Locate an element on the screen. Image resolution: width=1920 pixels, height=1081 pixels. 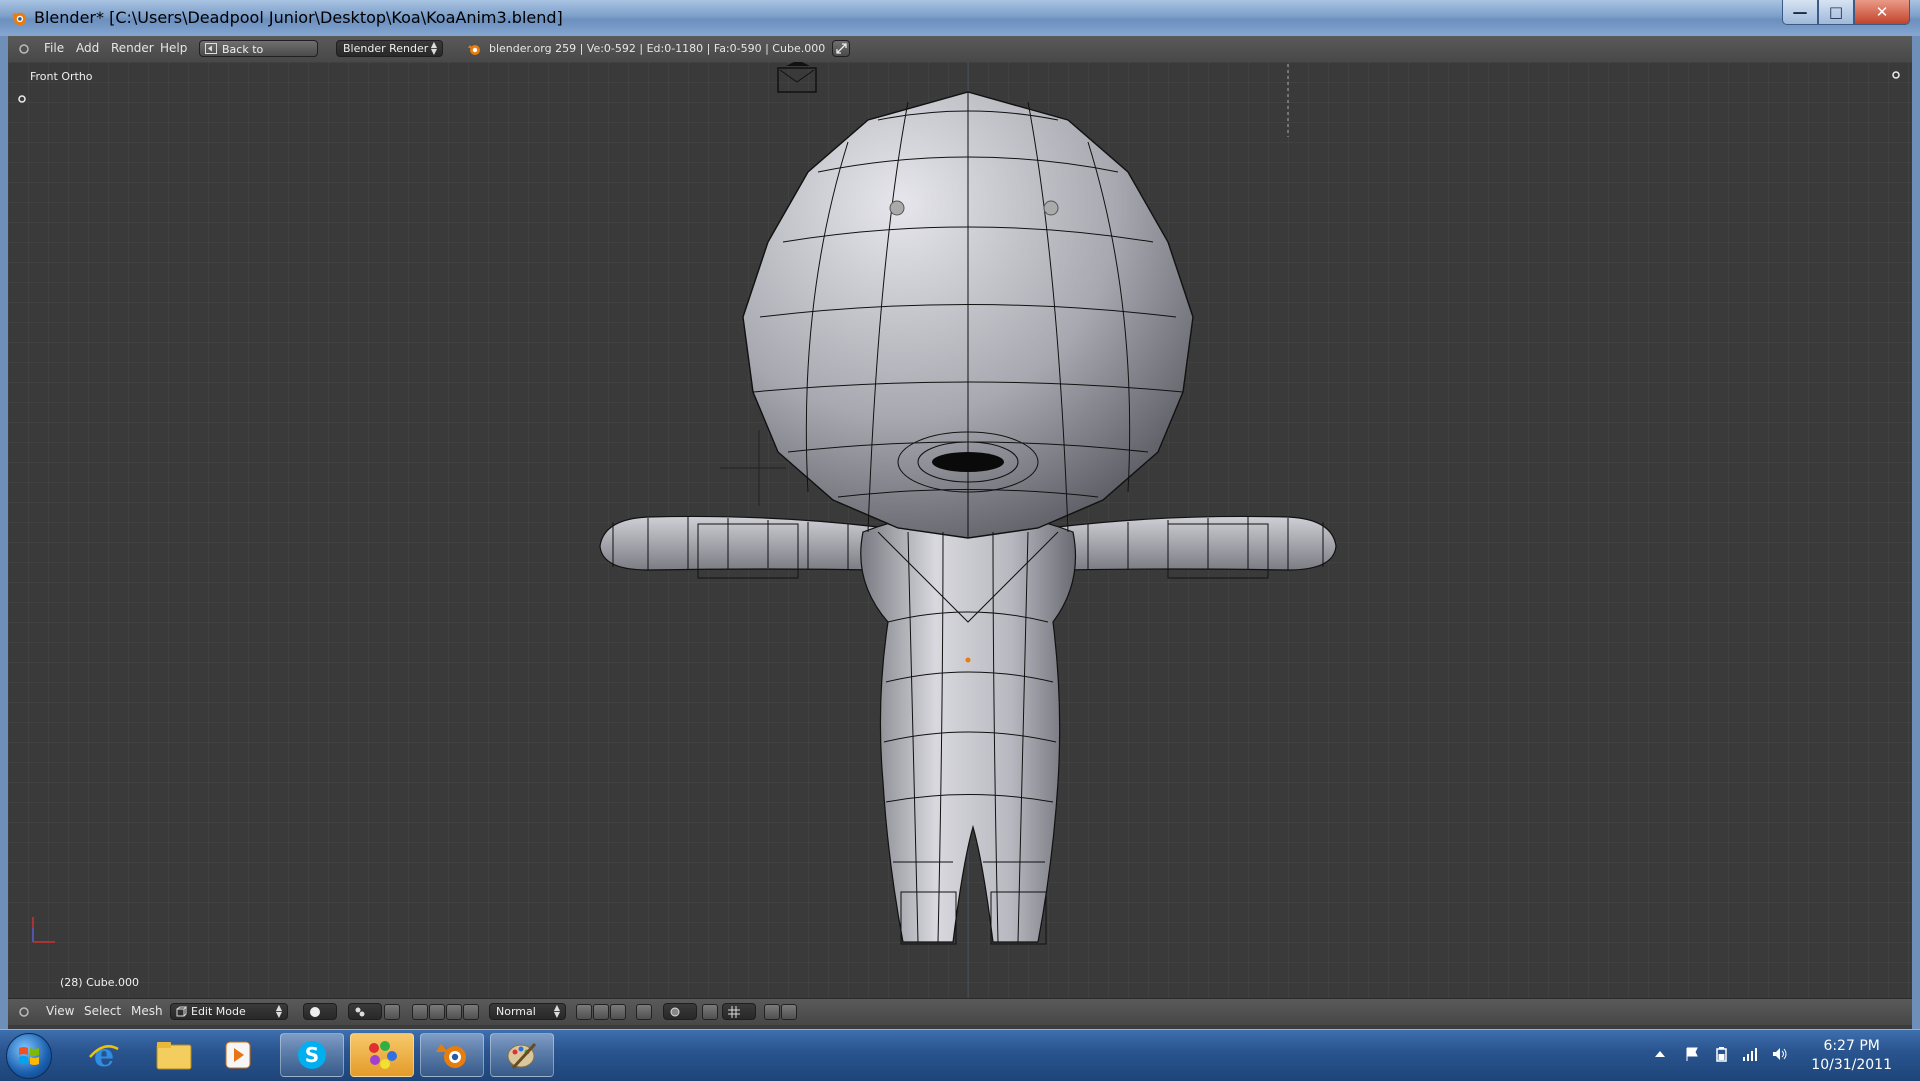
orientation-value: Normal is located at coordinates (516, 1011).